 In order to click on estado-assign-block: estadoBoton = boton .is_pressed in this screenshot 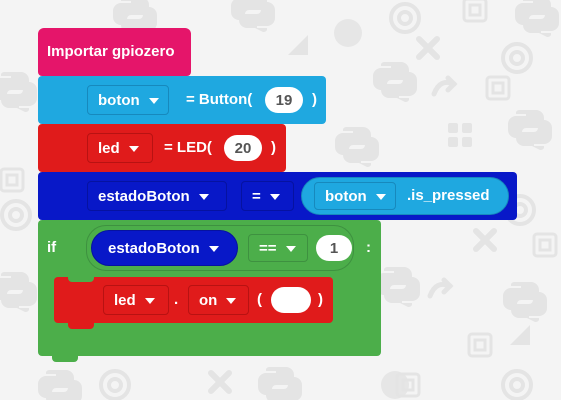, I will do `click(277, 199)`.